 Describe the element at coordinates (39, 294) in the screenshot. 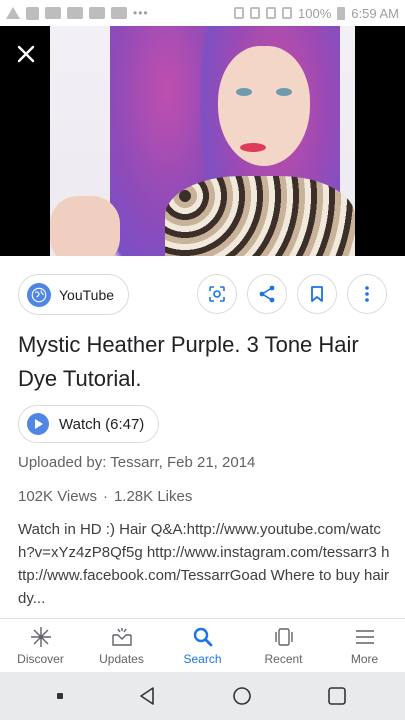

I see `globe-icon` at that location.